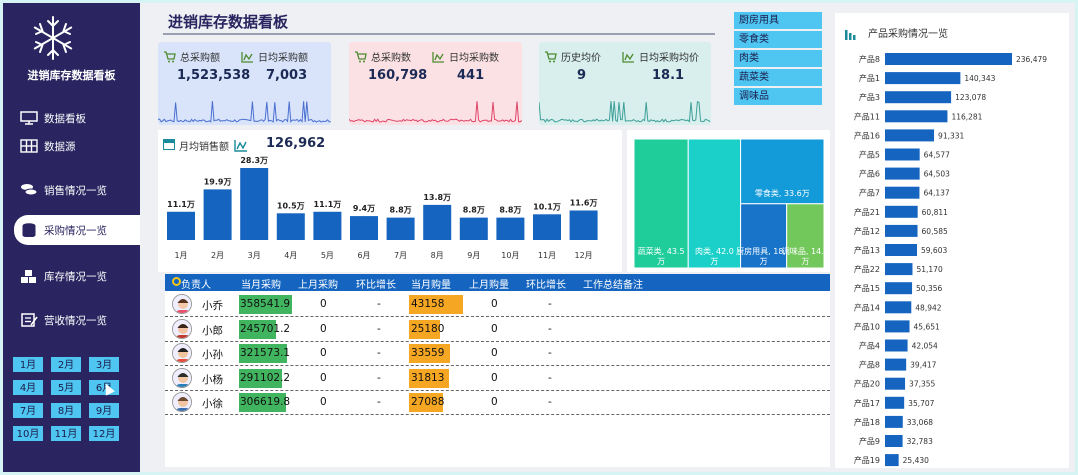  Describe the element at coordinates (77, 276) in the screenshot. I see `sidebar-item-5: 库存情况一览` at that location.